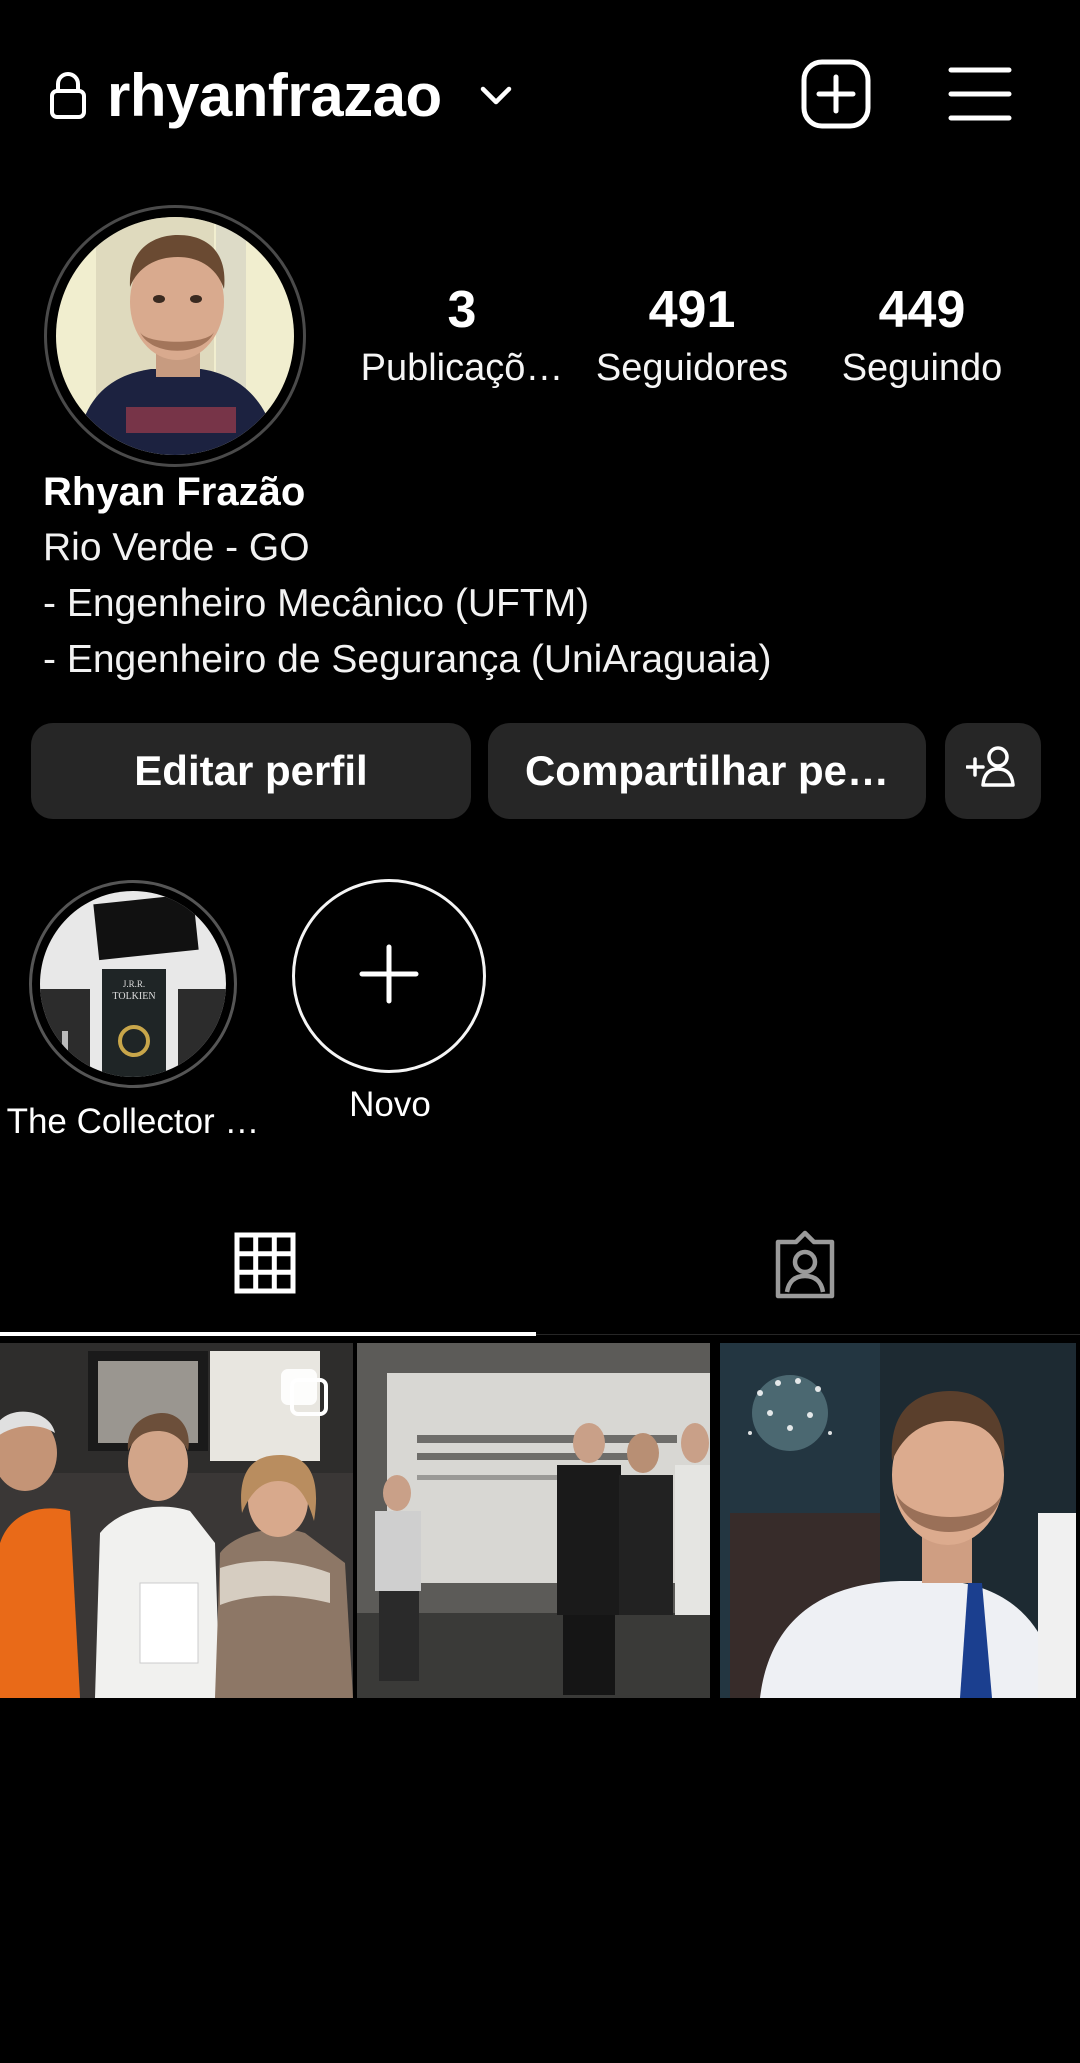 The image size is (1080, 2063). I want to click on followers-count: 491 Seguidores, so click(692, 338).